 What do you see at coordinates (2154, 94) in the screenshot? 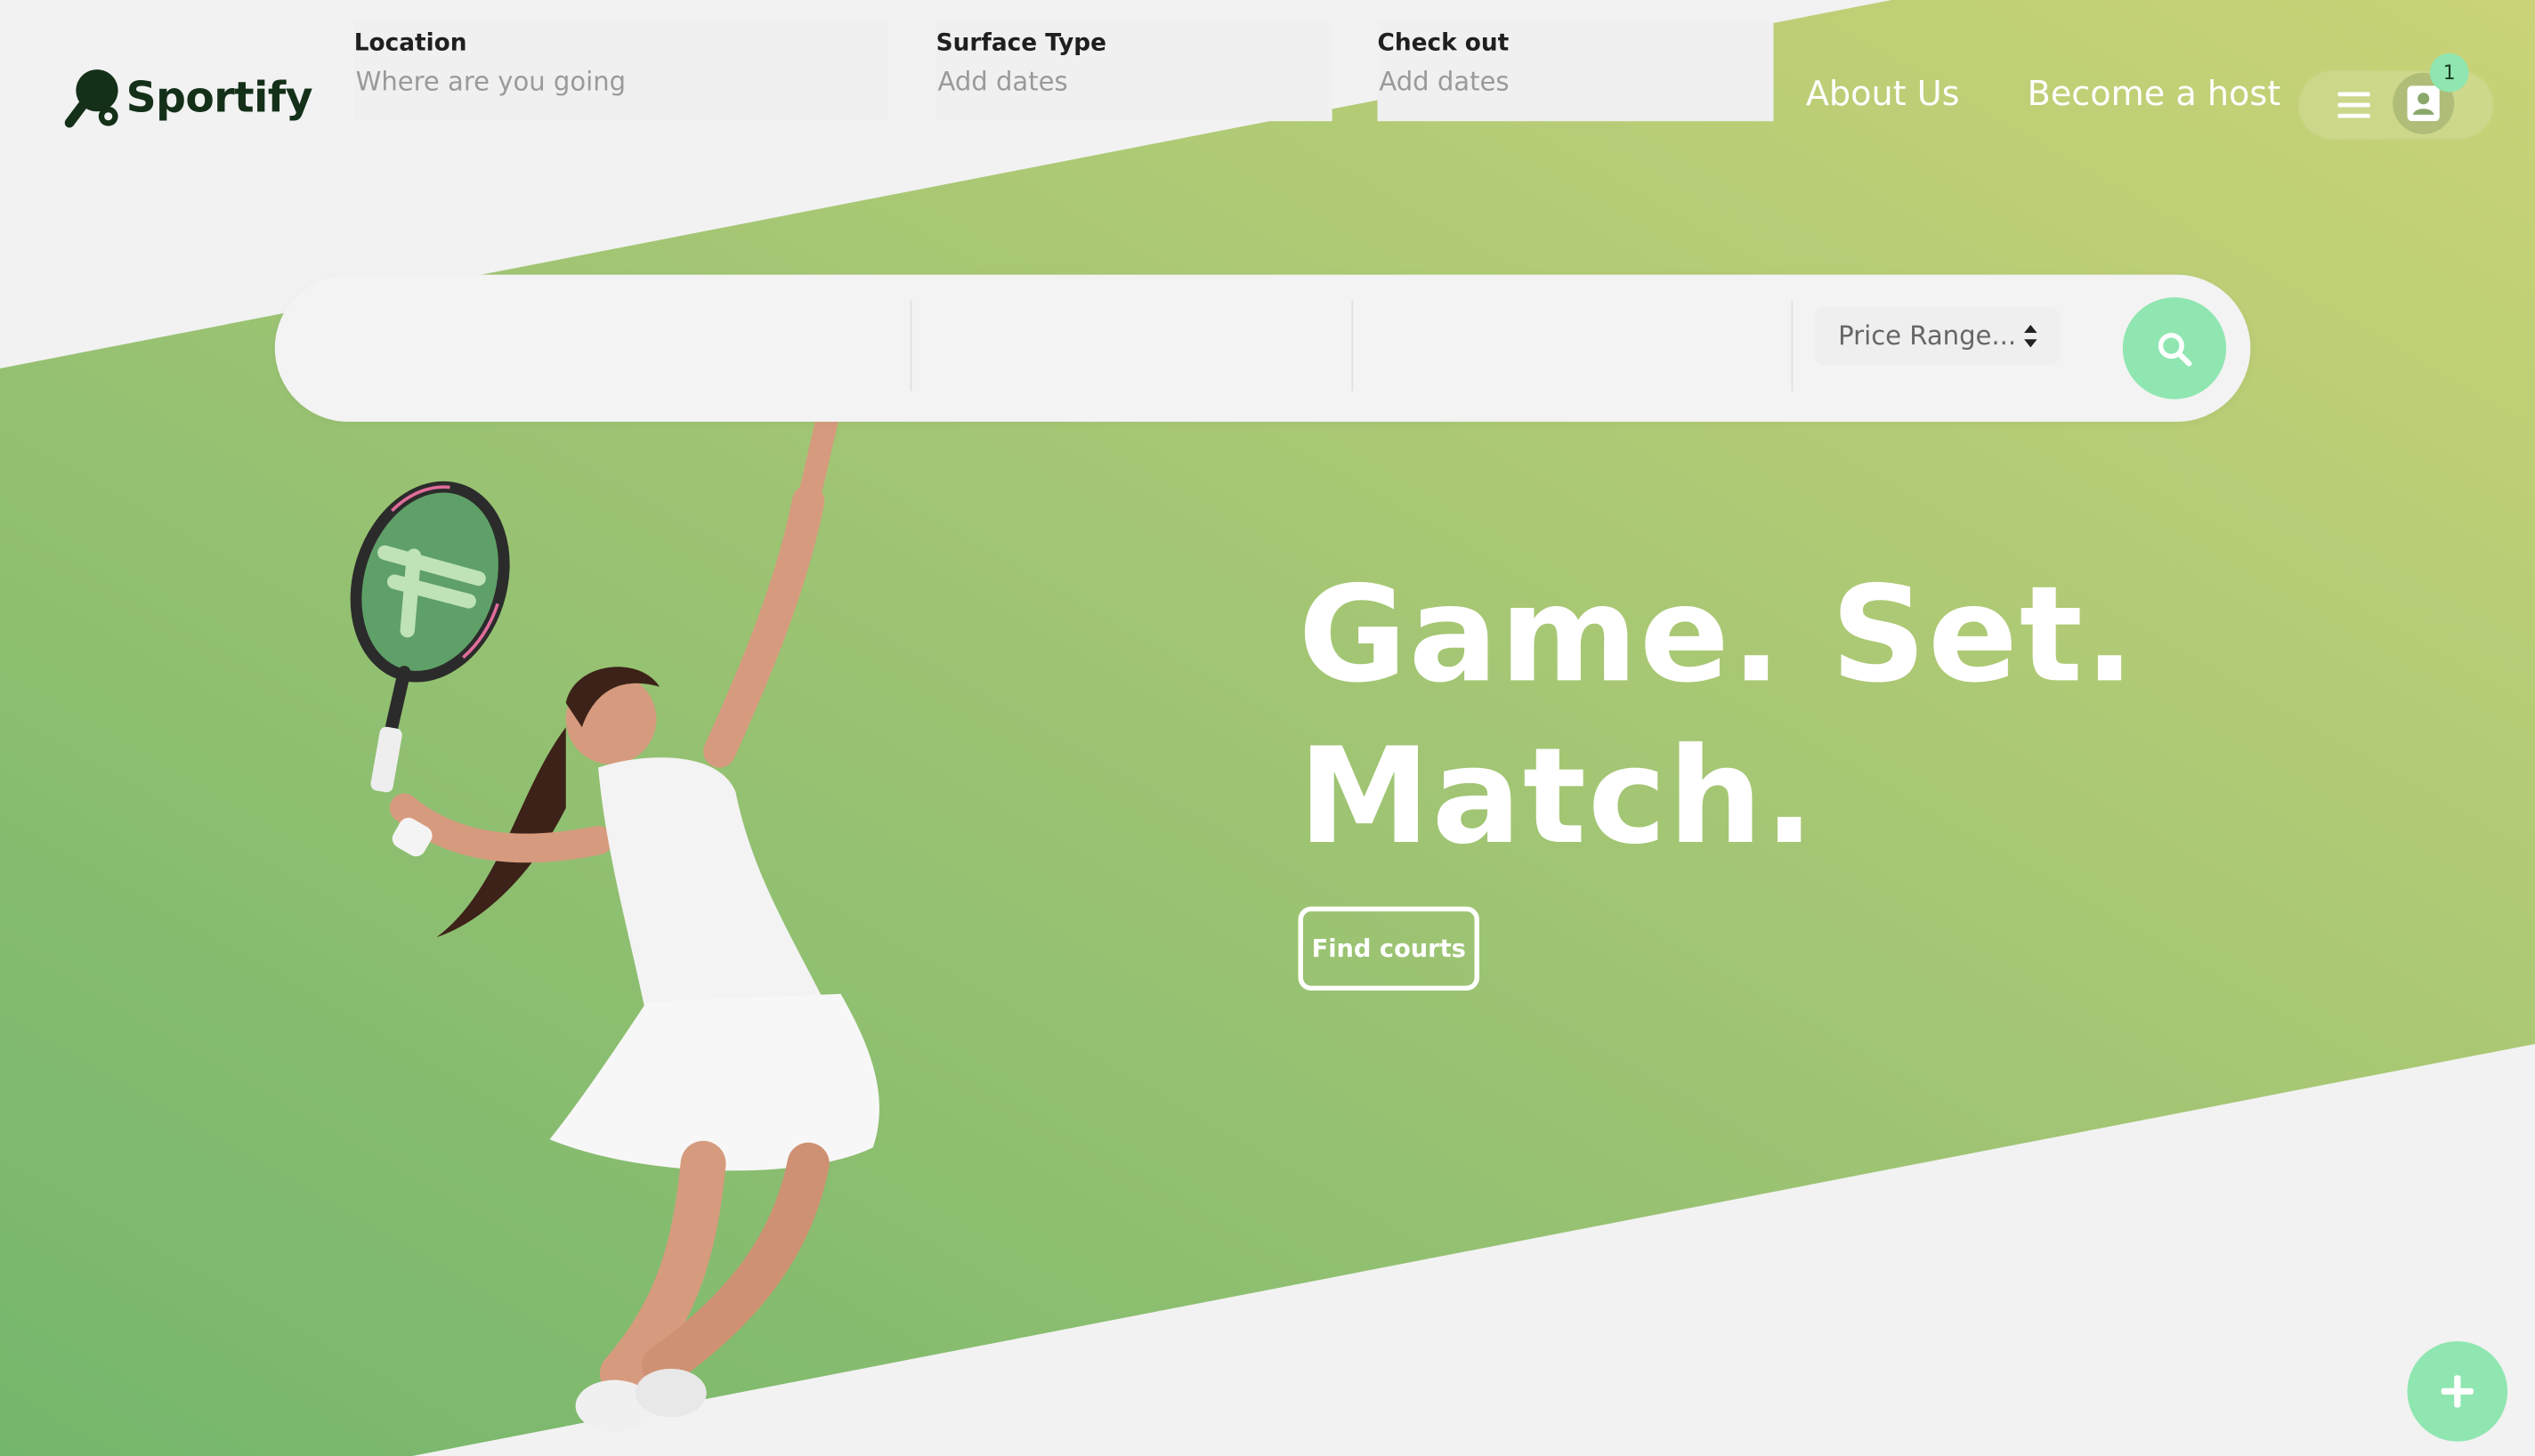
I see `nav-become-a-host: Become a host` at bounding box center [2154, 94].